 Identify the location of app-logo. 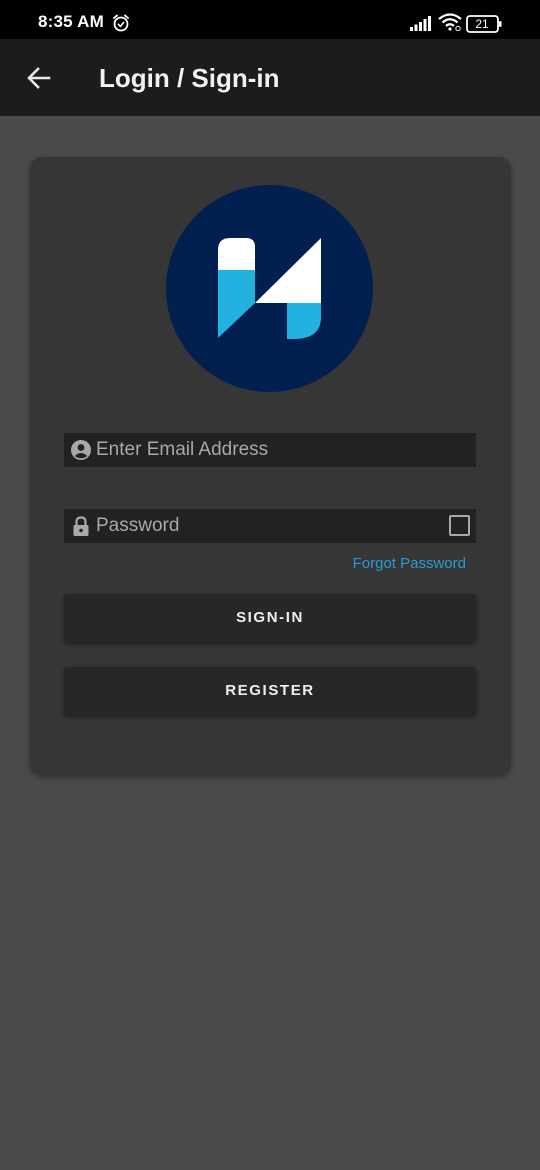
(269, 288).